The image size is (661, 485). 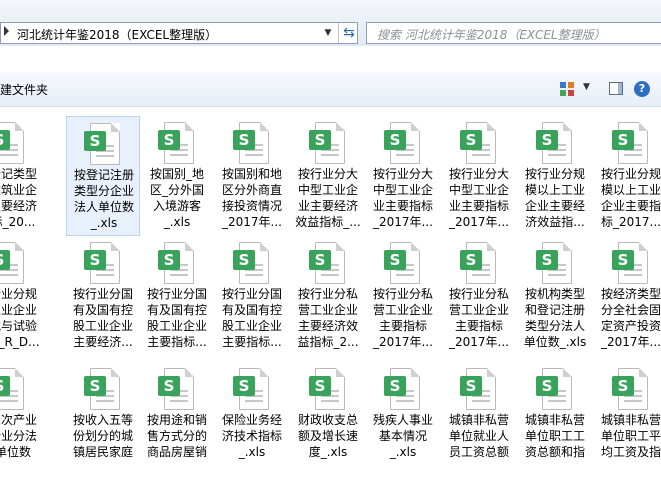 I want to click on file-item: S 按登记注册 类型分企业 法人单位数 _.xls, so click(x=103, y=176).